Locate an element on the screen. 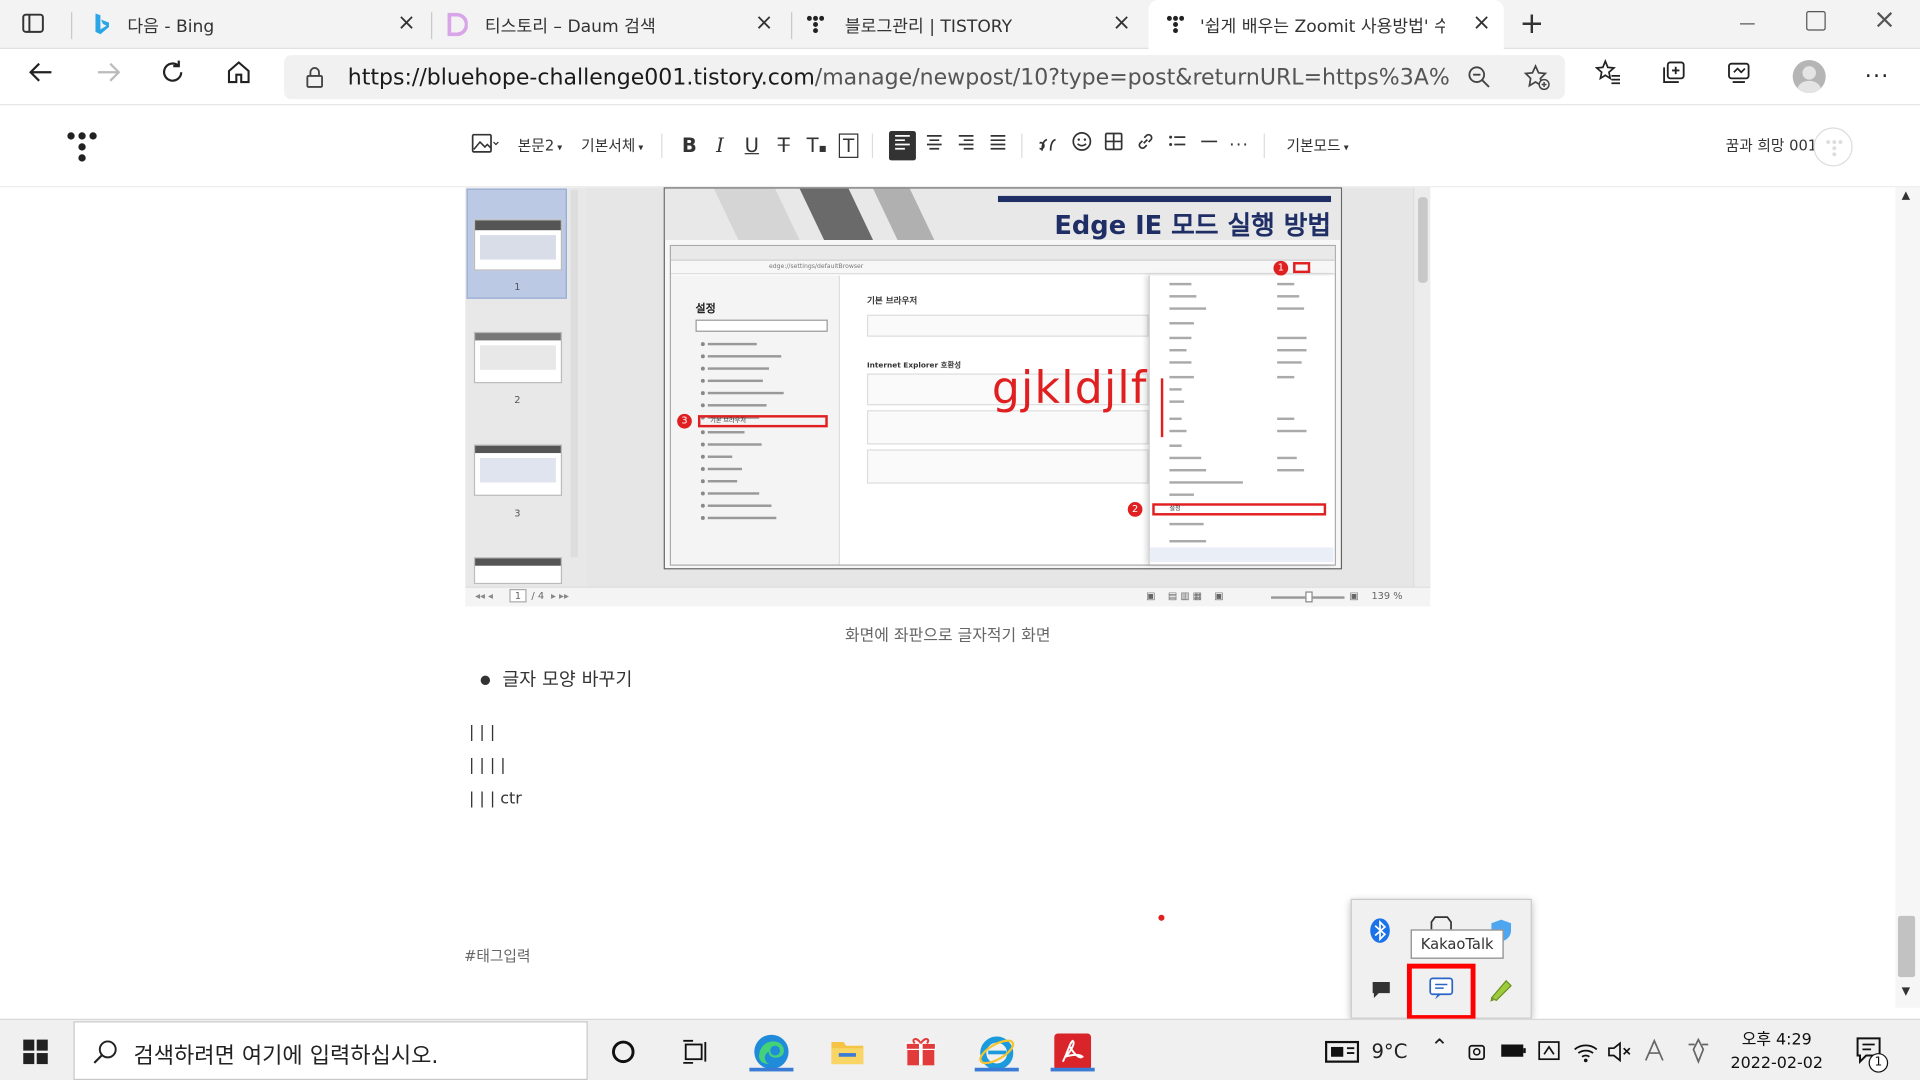  network-device-icon is located at coordinates (1549, 1050).